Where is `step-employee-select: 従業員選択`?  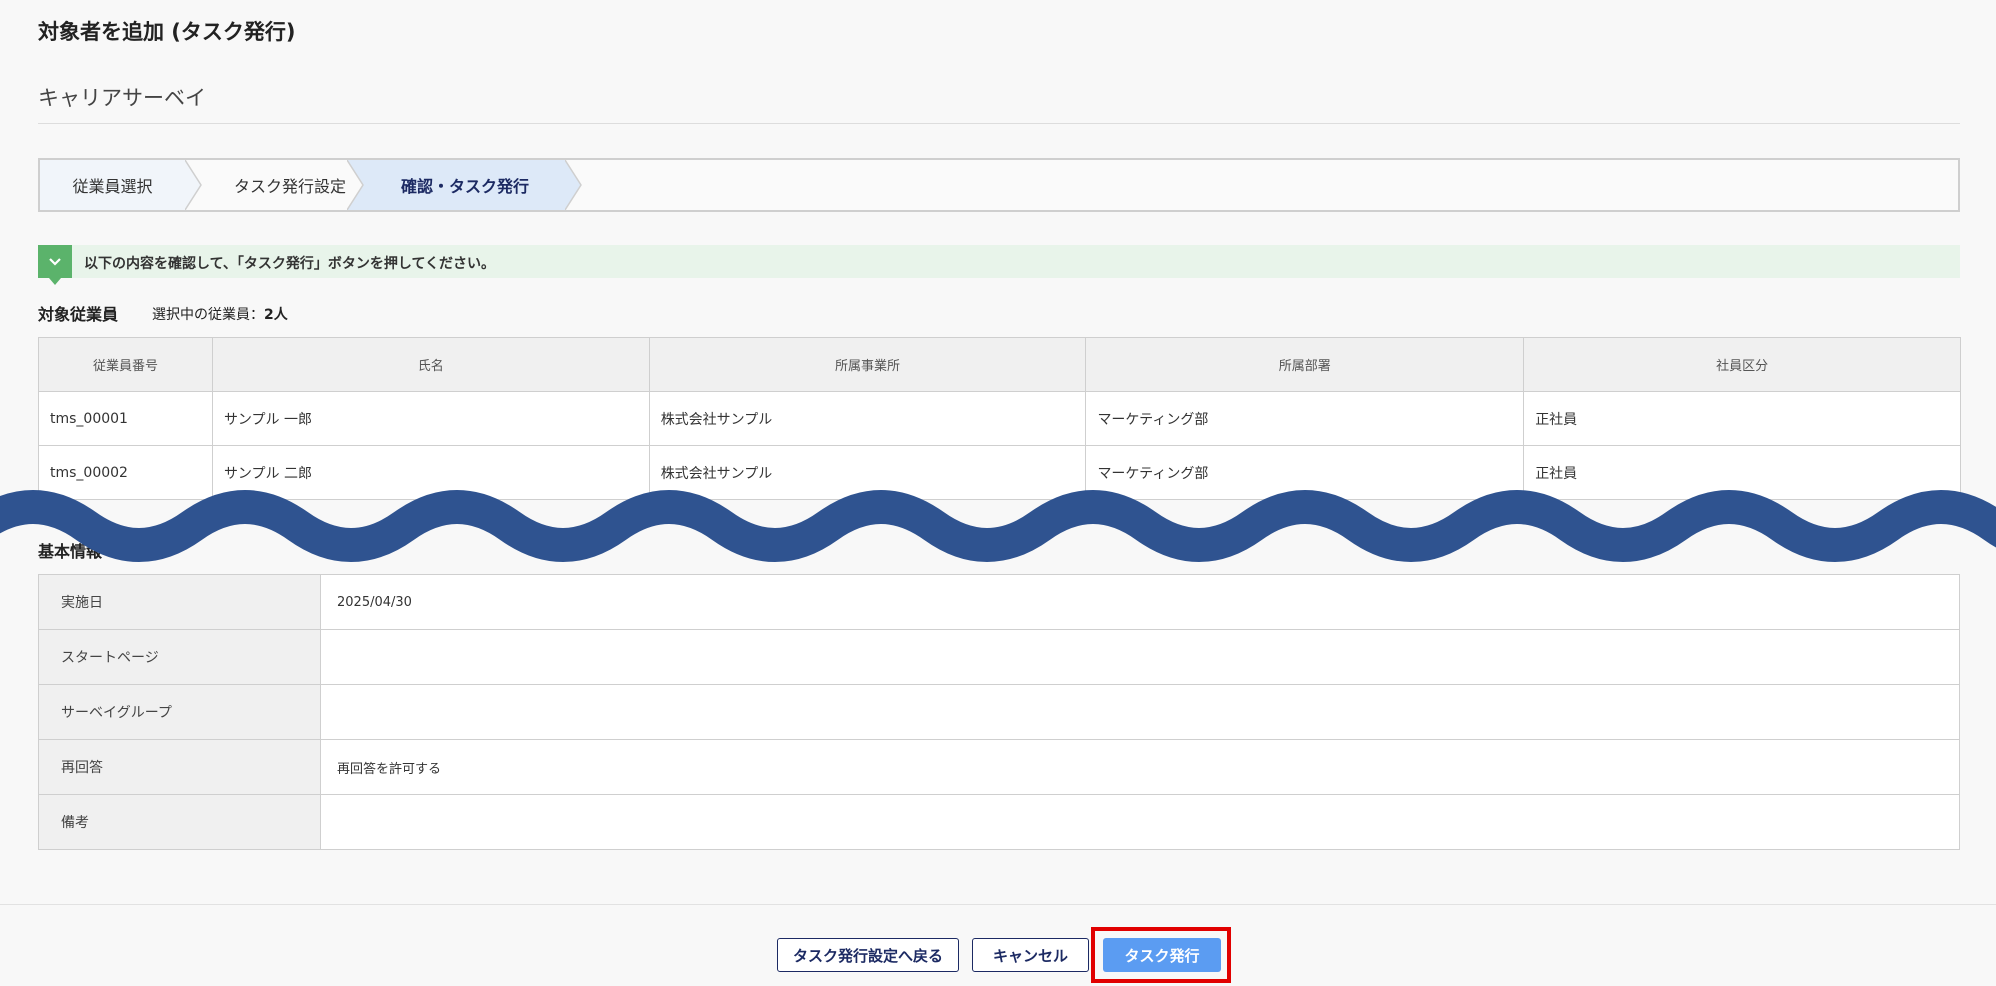 step-employee-select: 従業員選択 is located at coordinates (112, 185).